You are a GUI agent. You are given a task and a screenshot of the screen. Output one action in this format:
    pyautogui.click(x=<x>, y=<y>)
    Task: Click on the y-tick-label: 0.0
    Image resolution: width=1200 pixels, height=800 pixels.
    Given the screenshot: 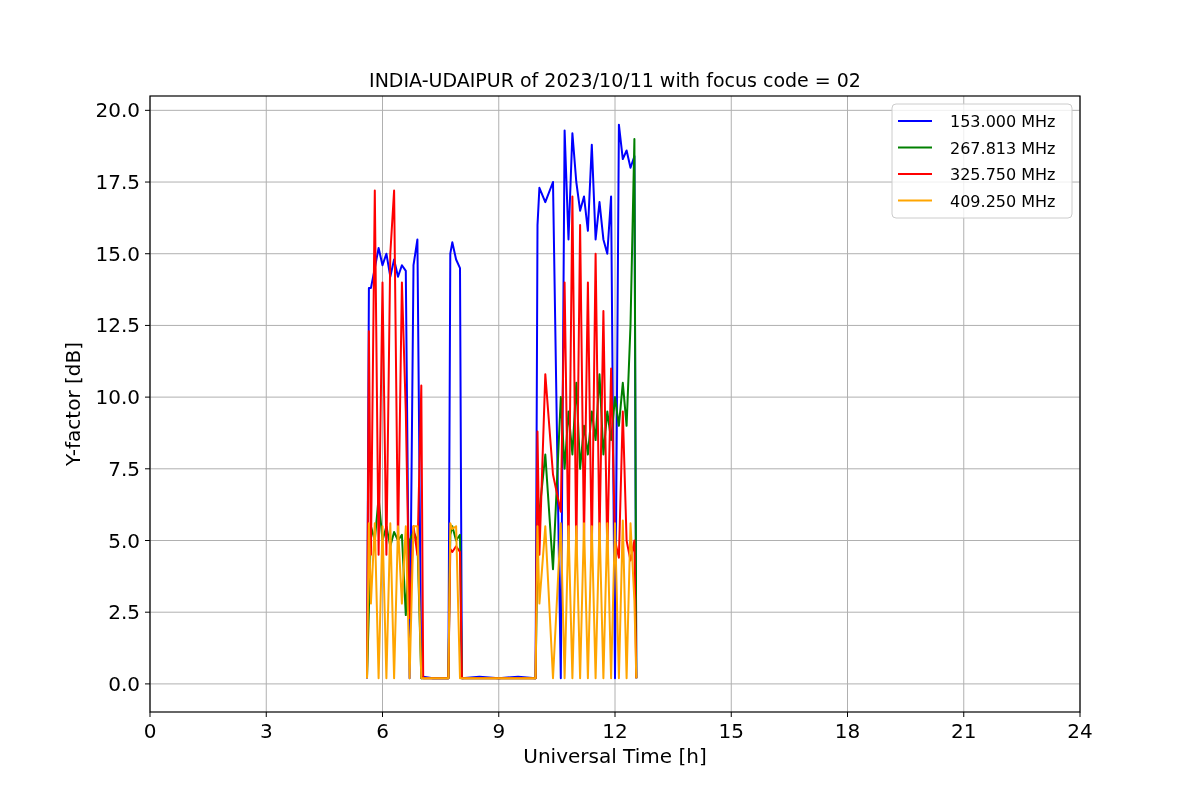 What is the action you would take?
    pyautogui.click(x=124, y=683)
    